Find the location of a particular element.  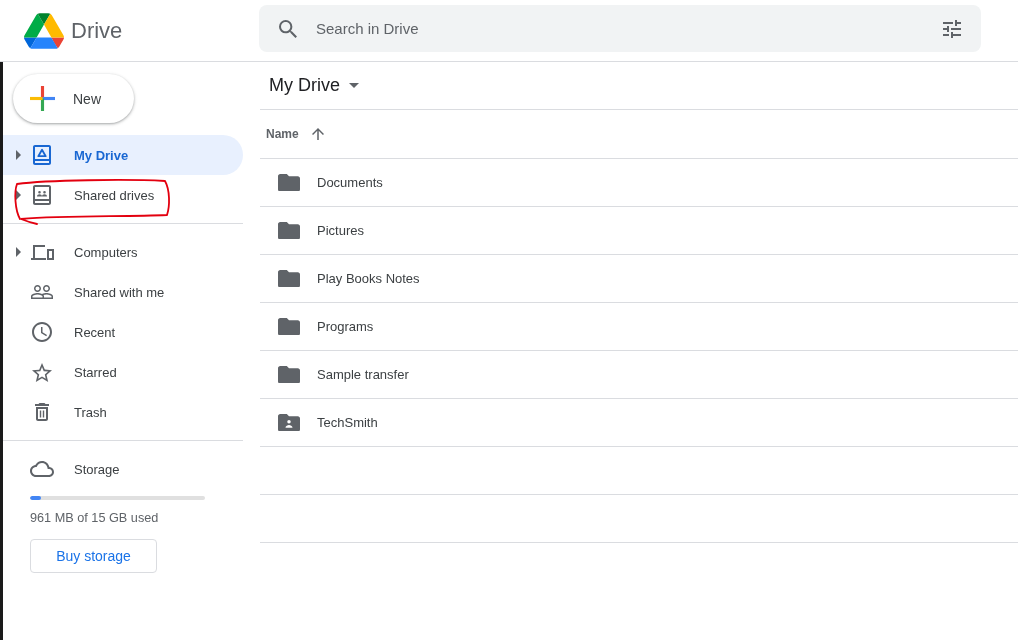

file-row: Documents is located at coordinates (639, 183).